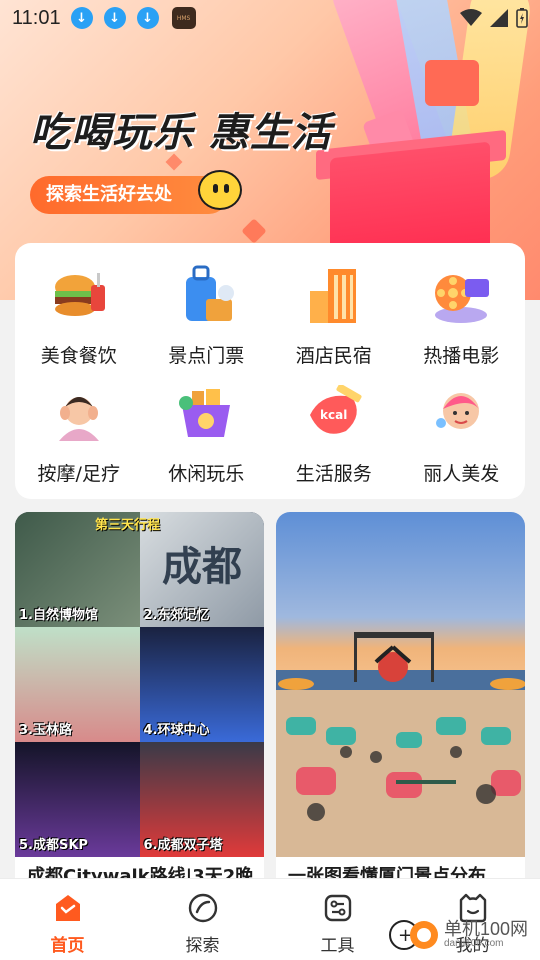 This screenshot has width=540, height=960. I want to click on status-time: 11:01, so click(36, 17).